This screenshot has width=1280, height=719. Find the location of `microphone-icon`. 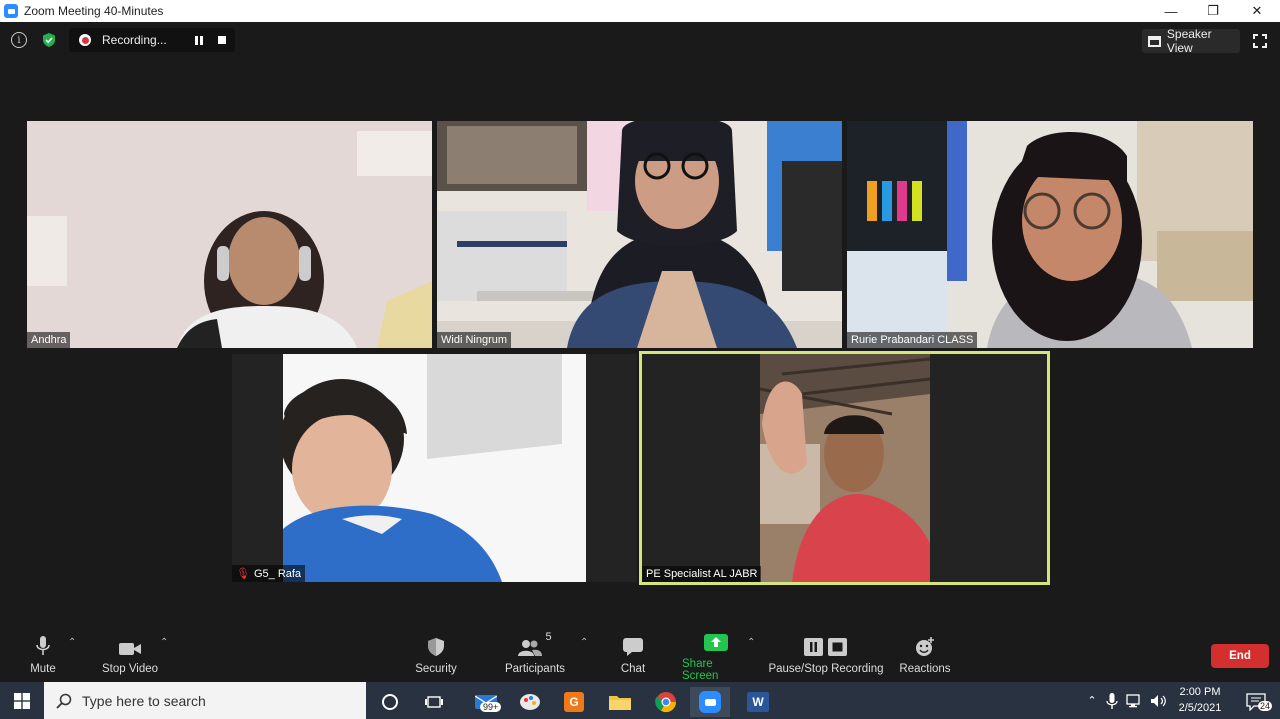

microphone-icon is located at coordinates (43, 642).